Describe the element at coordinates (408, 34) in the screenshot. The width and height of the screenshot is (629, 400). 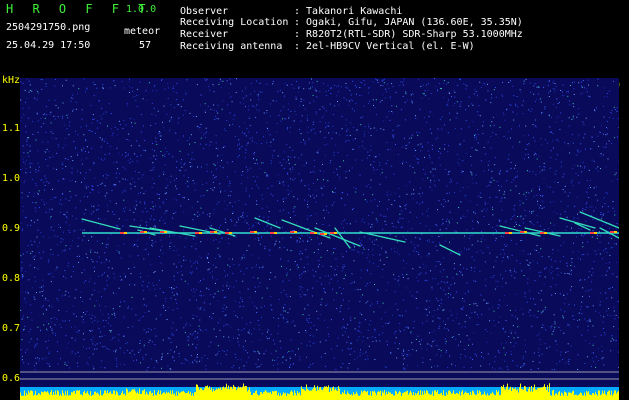
I see `receiver-value: : R820T2(RTL-SDR) SDR-Sharp 53.1000MHz` at that location.